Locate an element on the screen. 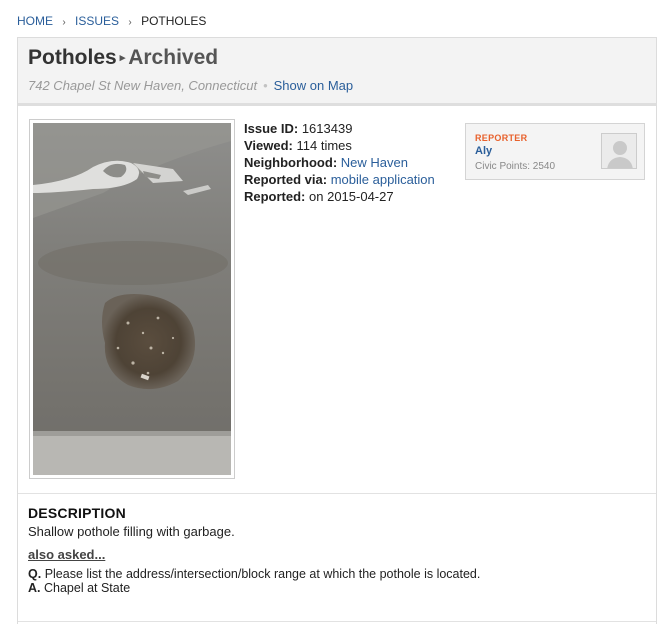  title-arrow-icon: ▸ is located at coordinates (122, 58).